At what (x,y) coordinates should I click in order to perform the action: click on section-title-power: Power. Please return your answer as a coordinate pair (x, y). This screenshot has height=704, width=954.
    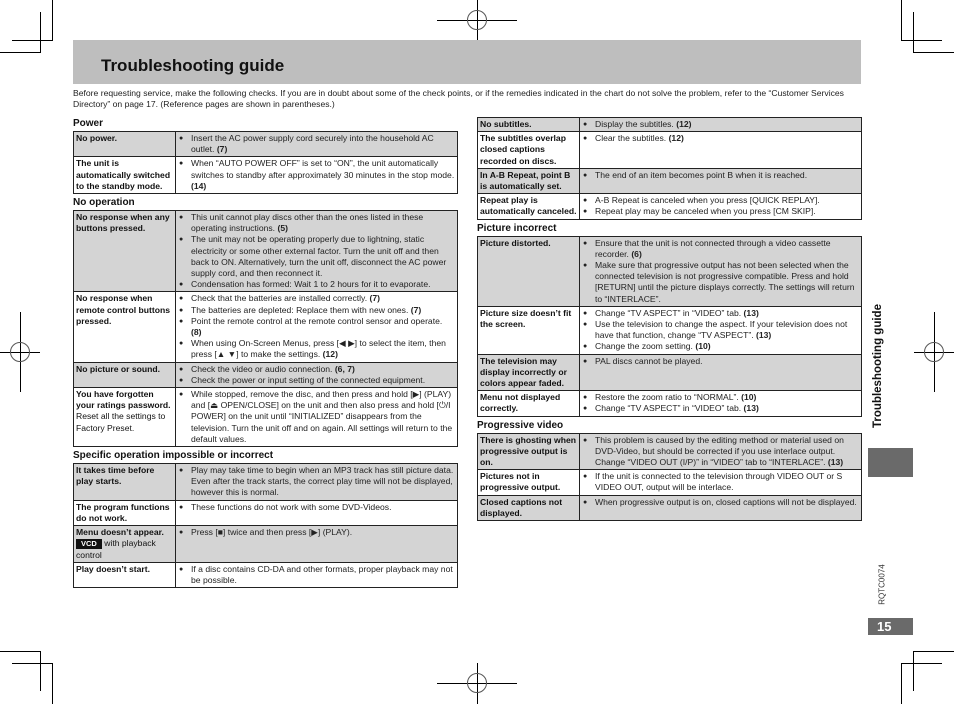
    Looking at the image, I should click on (88, 123).